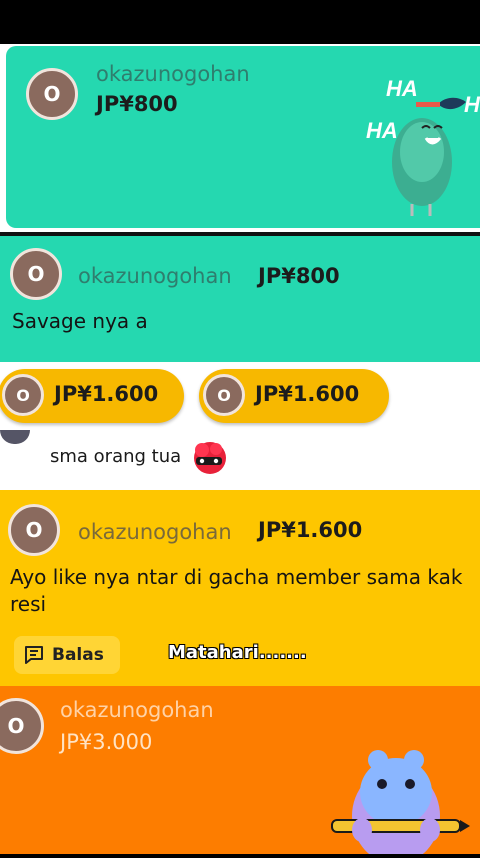 Image resolution: width=480 pixels, height=858 pixels. What do you see at coordinates (400, 799) in the screenshot?
I see `hippo-sticker` at bounding box center [400, 799].